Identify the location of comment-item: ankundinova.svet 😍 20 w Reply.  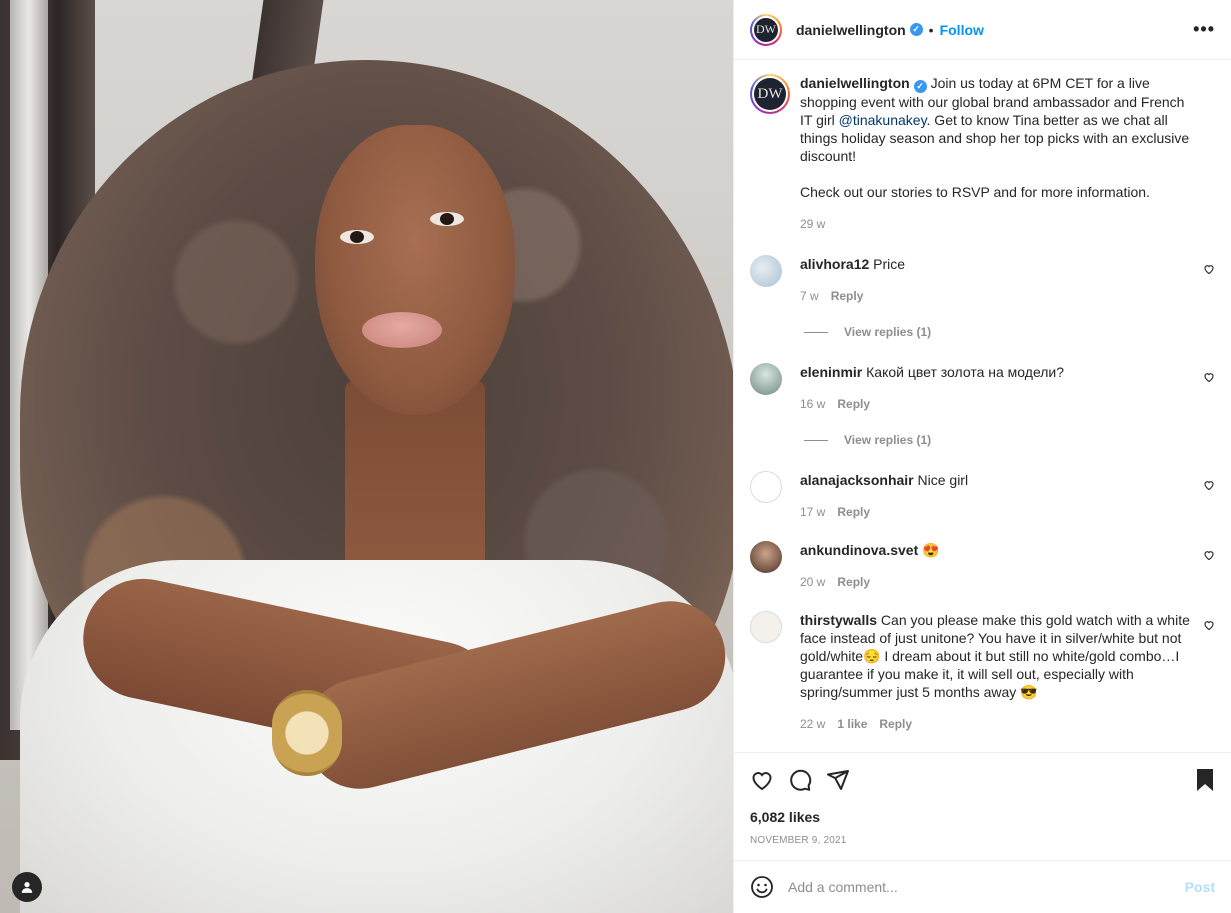
(982, 566).